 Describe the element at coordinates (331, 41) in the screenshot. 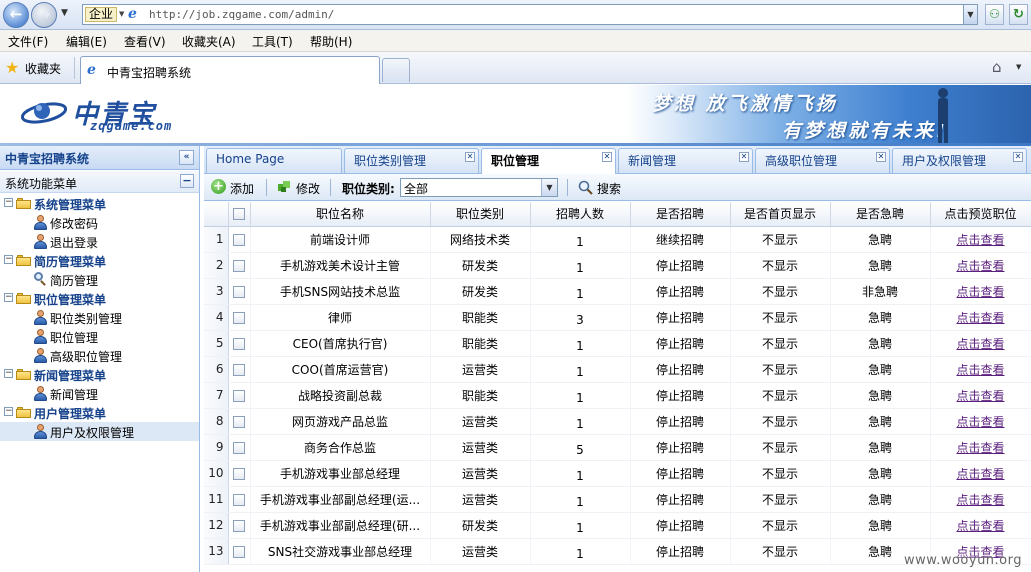

I see `menu-help: 帮助(H)` at that location.